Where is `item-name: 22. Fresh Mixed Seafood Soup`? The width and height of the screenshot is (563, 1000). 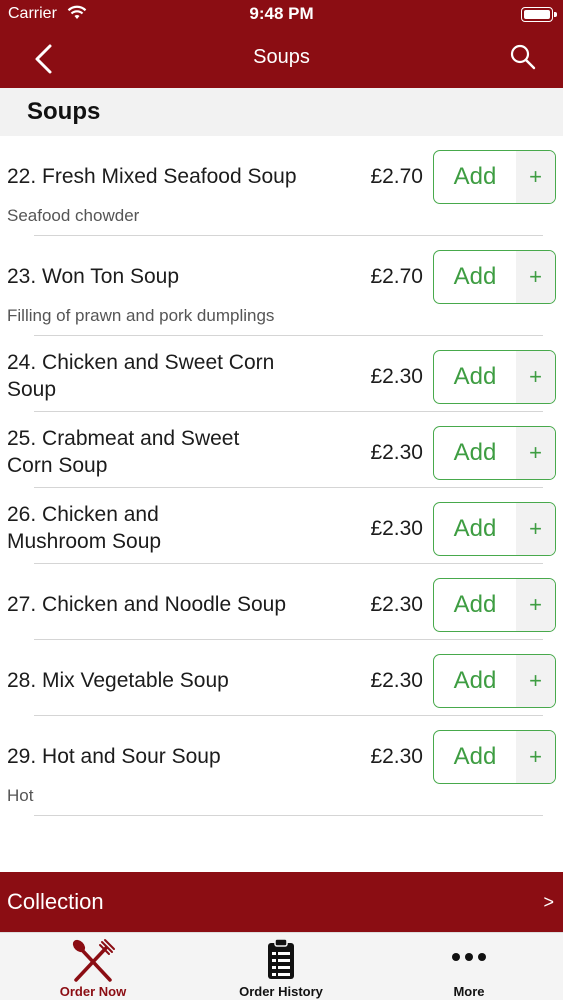
item-name: 22. Fresh Mixed Seafood Soup is located at coordinates (152, 176).